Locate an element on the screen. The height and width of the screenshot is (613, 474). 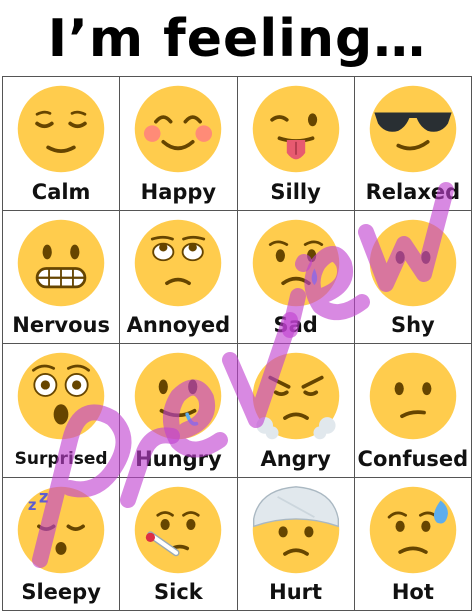
emotion-label: Relaxed is located at coordinates (413, 191).